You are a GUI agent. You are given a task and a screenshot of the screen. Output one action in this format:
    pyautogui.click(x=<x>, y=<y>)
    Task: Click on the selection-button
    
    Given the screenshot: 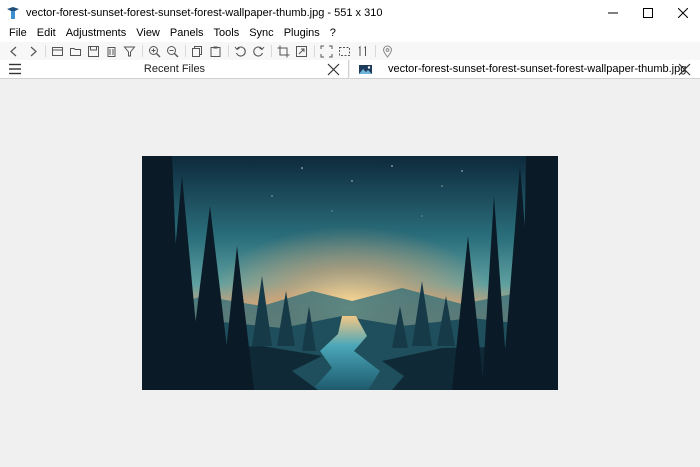 What is the action you would take?
    pyautogui.click(x=344, y=51)
    